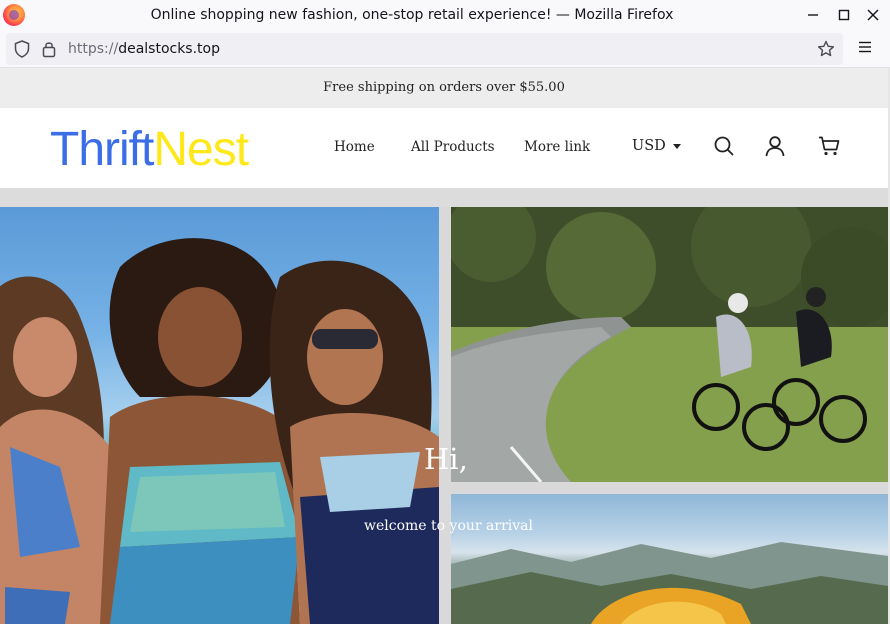  I want to click on chevron-down-icon, so click(676, 146).